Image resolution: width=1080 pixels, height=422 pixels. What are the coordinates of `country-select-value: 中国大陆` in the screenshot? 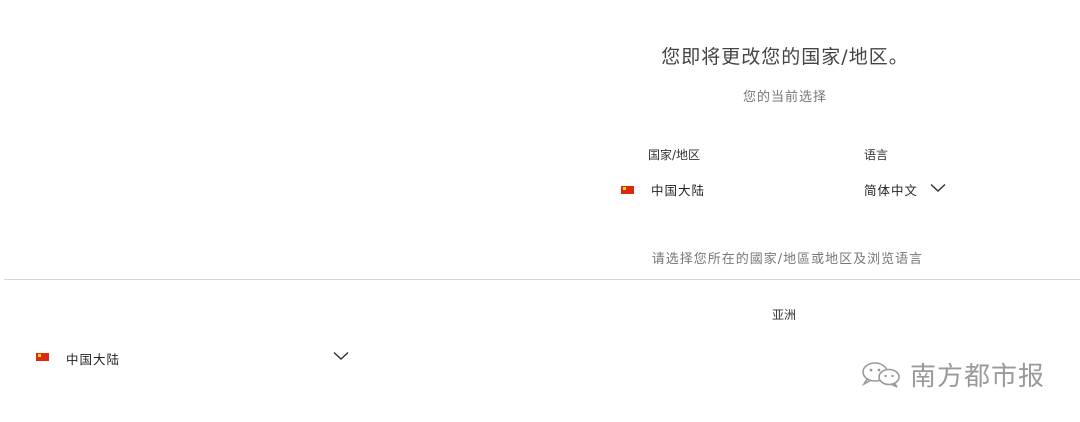 It's located at (93, 359).